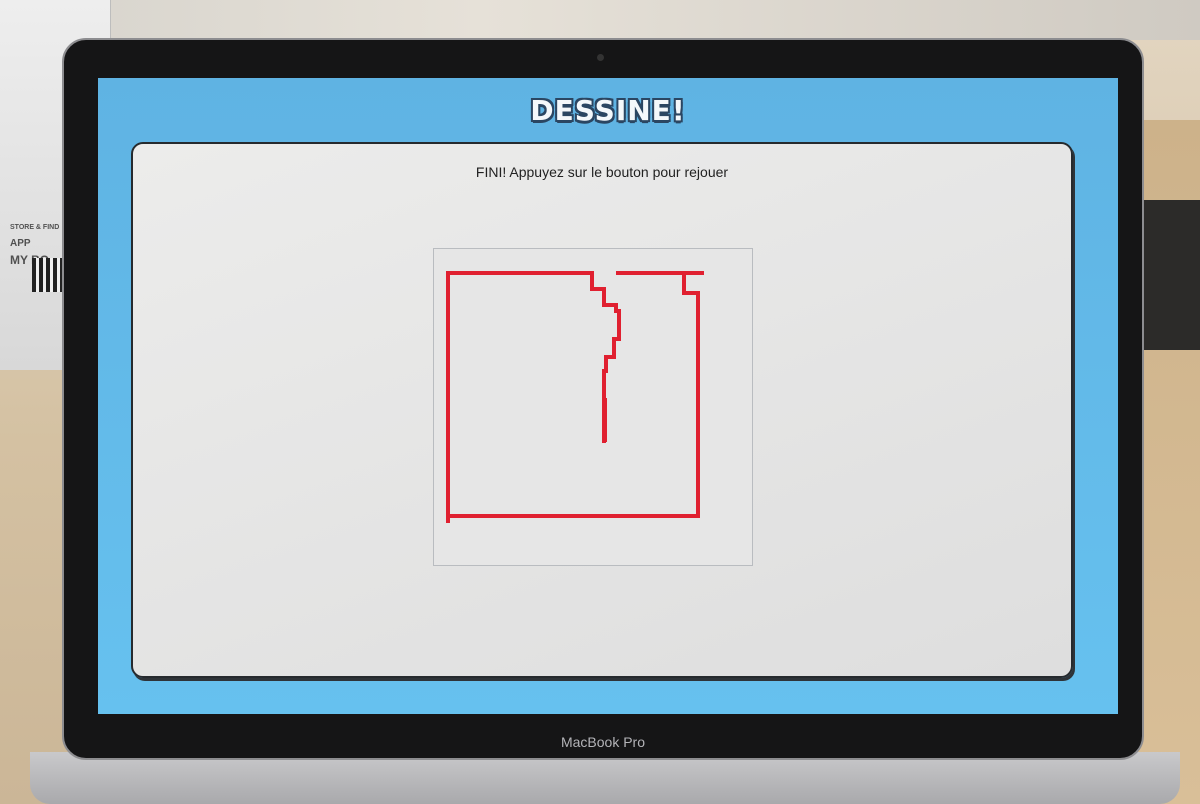 The height and width of the screenshot is (804, 1200). I want to click on drawing-svg, so click(575, 397).